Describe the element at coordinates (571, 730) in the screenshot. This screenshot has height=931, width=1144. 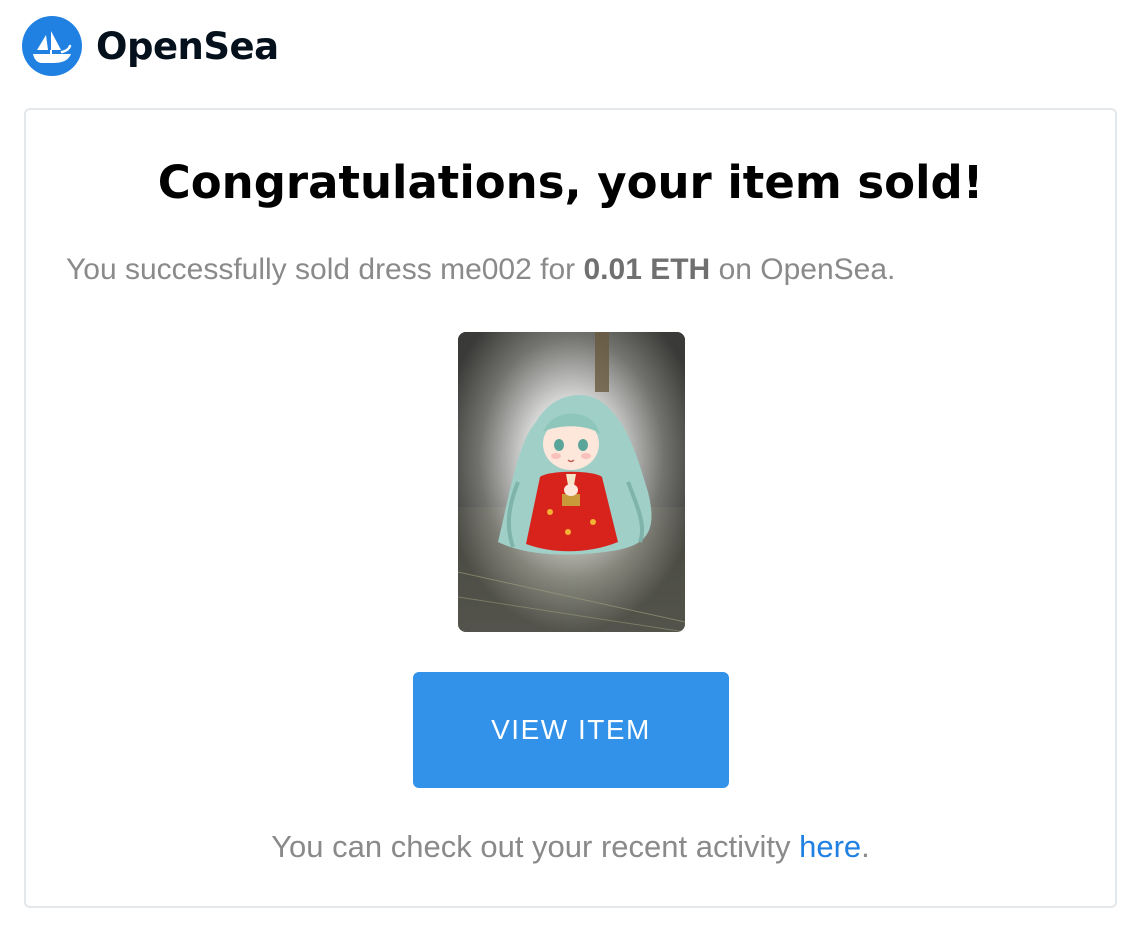
I see `view-item-button: VIEW ITEM` at that location.